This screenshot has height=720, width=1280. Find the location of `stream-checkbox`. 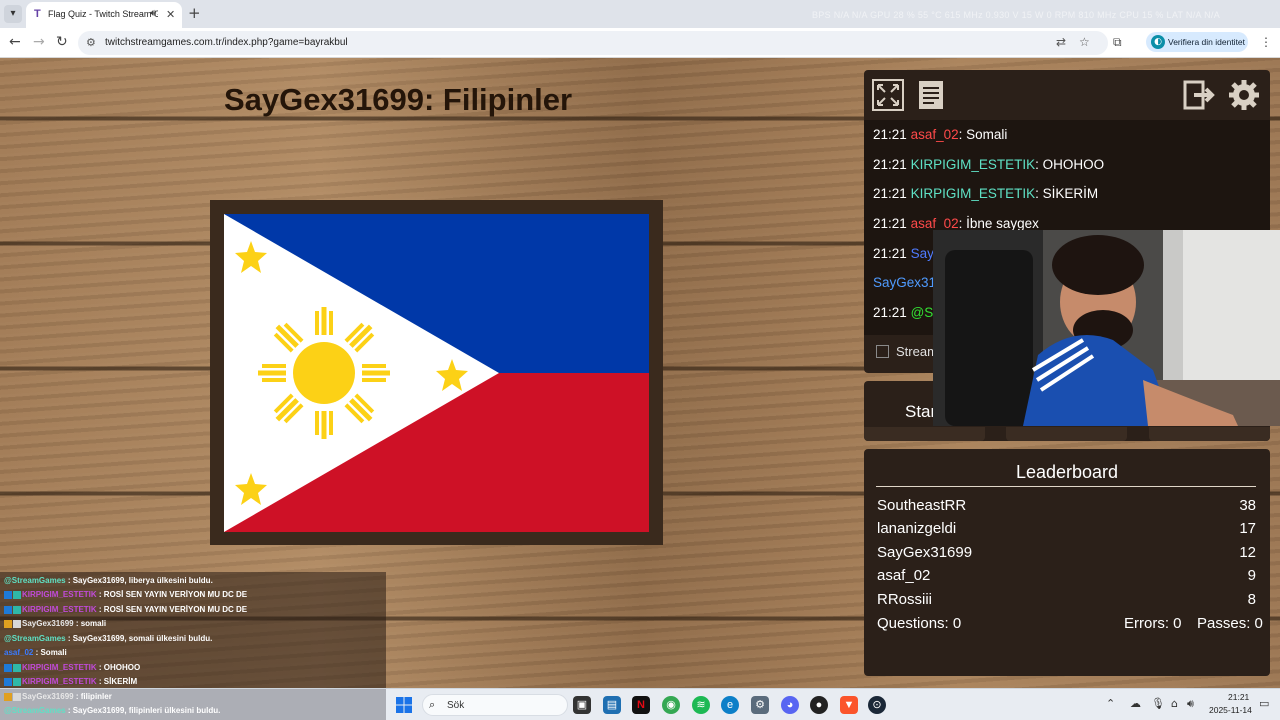

stream-checkbox is located at coordinates (882, 351).